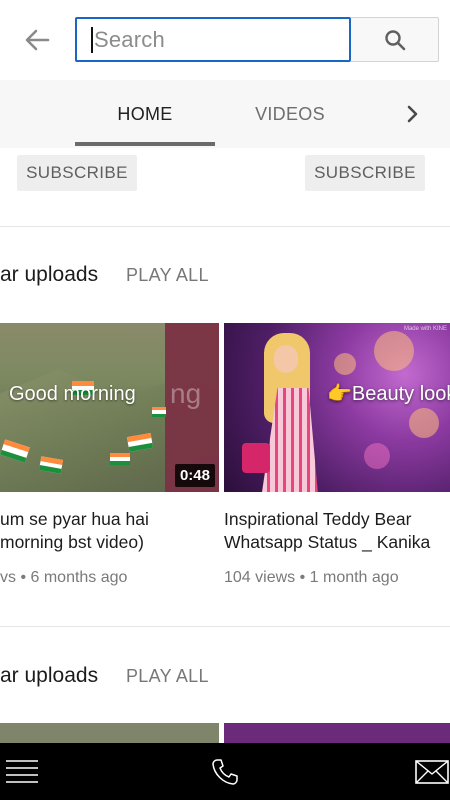 This screenshot has height=800, width=450. I want to click on search-placeholder: Search, so click(129, 39).